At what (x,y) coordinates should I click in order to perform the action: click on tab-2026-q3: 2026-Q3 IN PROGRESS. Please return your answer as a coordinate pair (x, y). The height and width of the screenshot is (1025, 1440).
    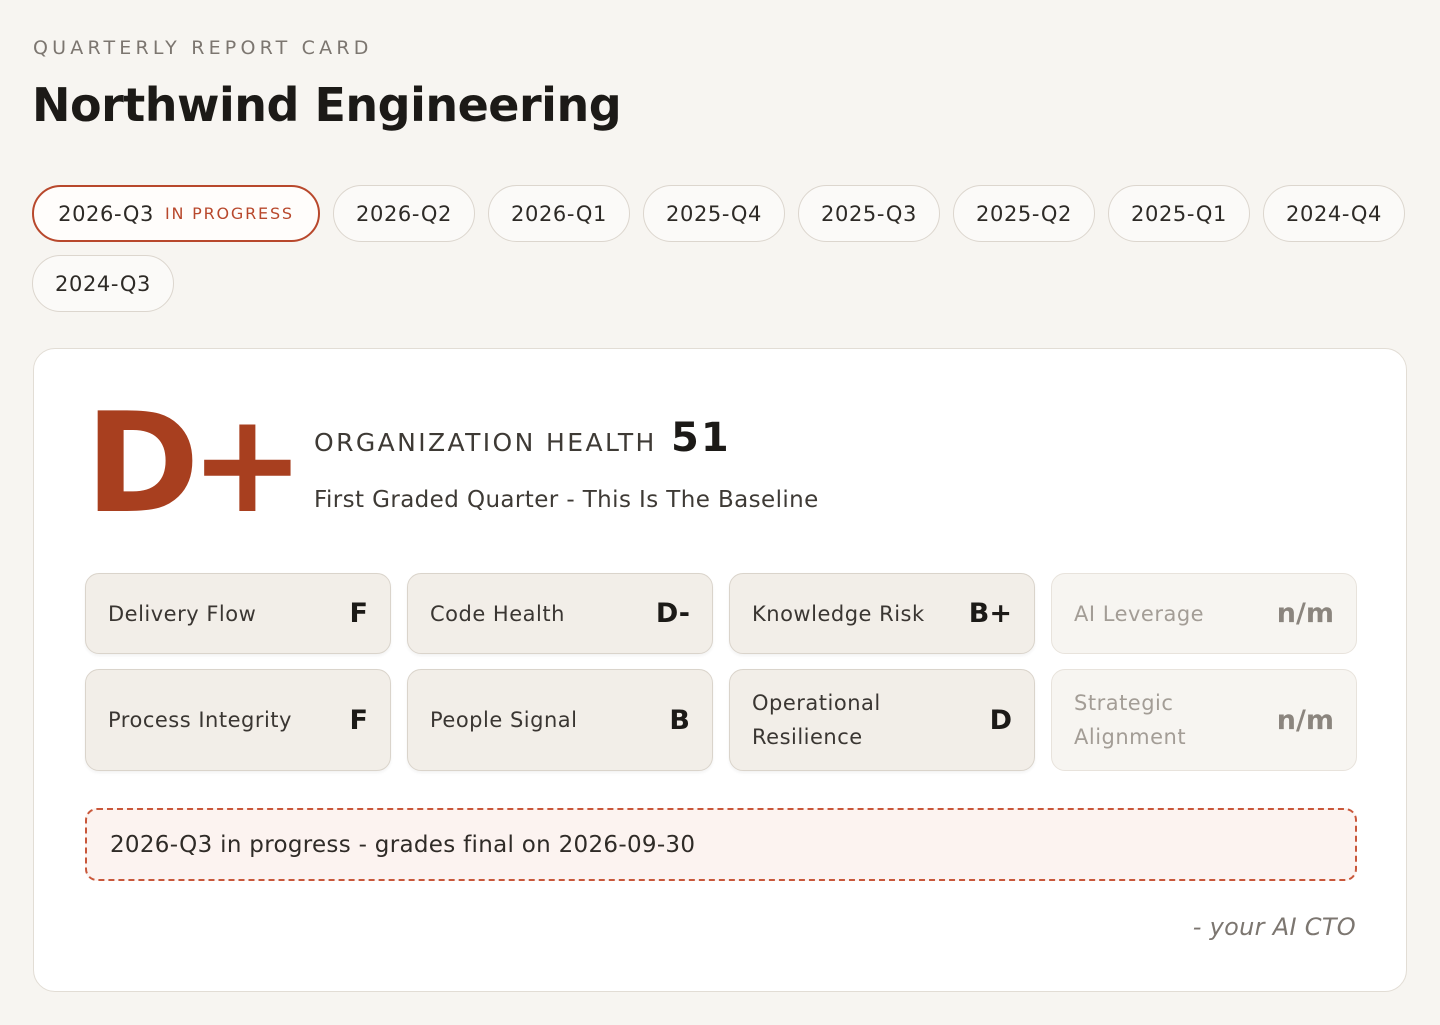
    Looking at the image, I should click on (176, 213).